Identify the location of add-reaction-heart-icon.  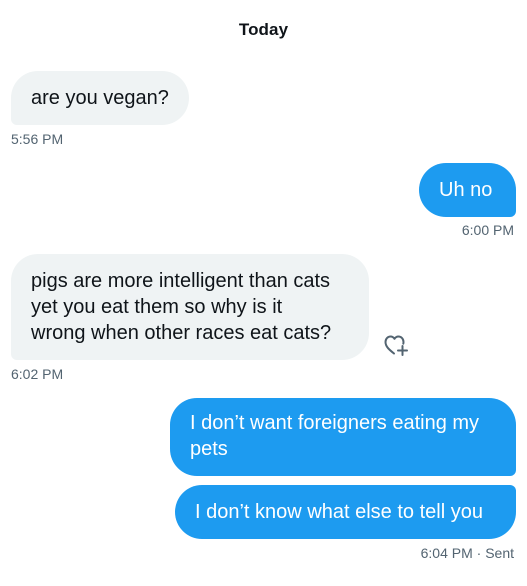
(396, 345).